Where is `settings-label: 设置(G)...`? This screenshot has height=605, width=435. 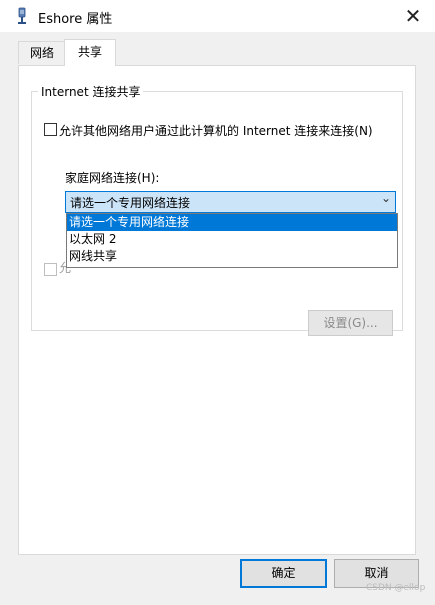 settings-label: 设置(G)... is located at coordinates (350, 323).